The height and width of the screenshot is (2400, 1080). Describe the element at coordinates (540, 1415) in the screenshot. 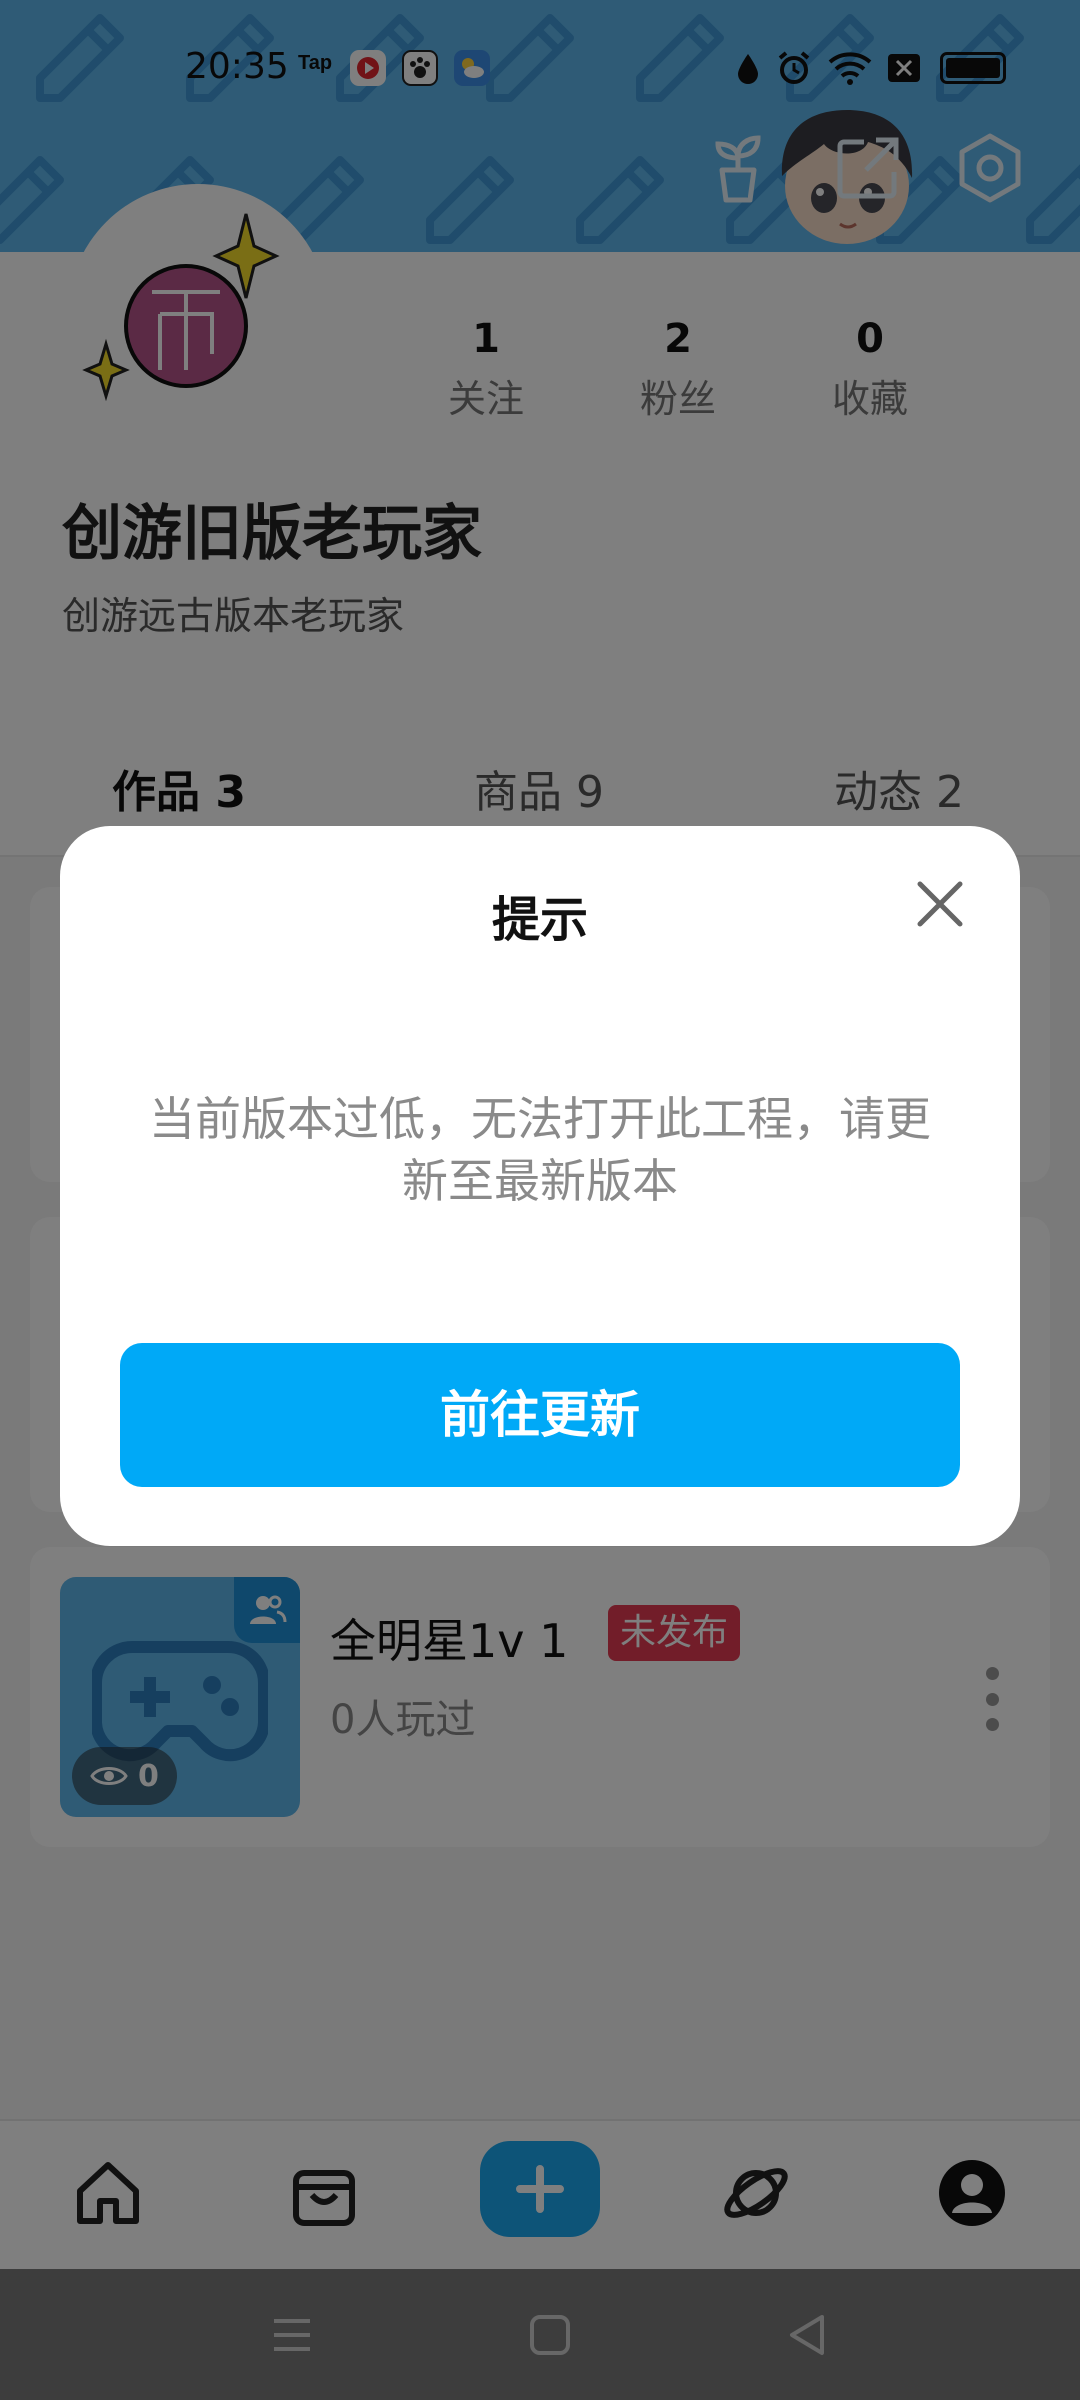

I see `update-button: 前往更新` at that location.